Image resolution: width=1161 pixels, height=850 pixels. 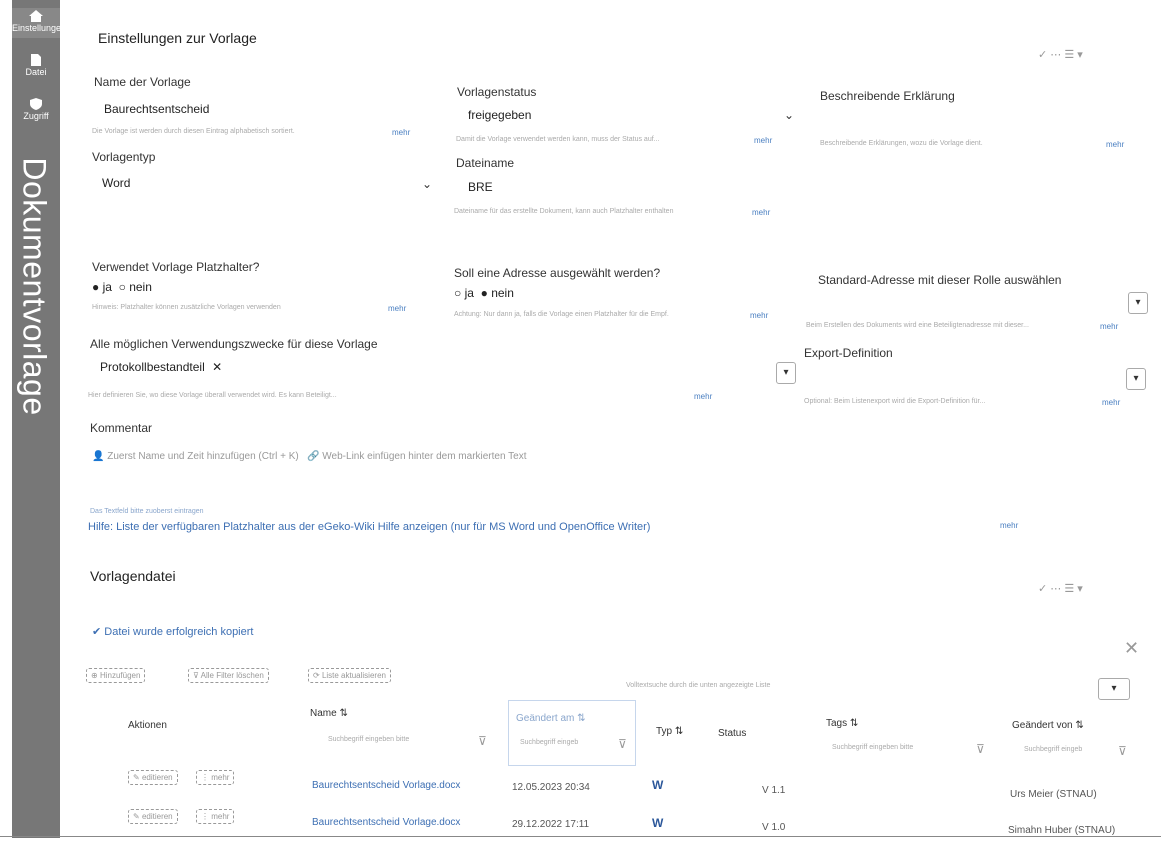 I want to click on default-address-dropdown: ▾, so click(x=1138, y=303).